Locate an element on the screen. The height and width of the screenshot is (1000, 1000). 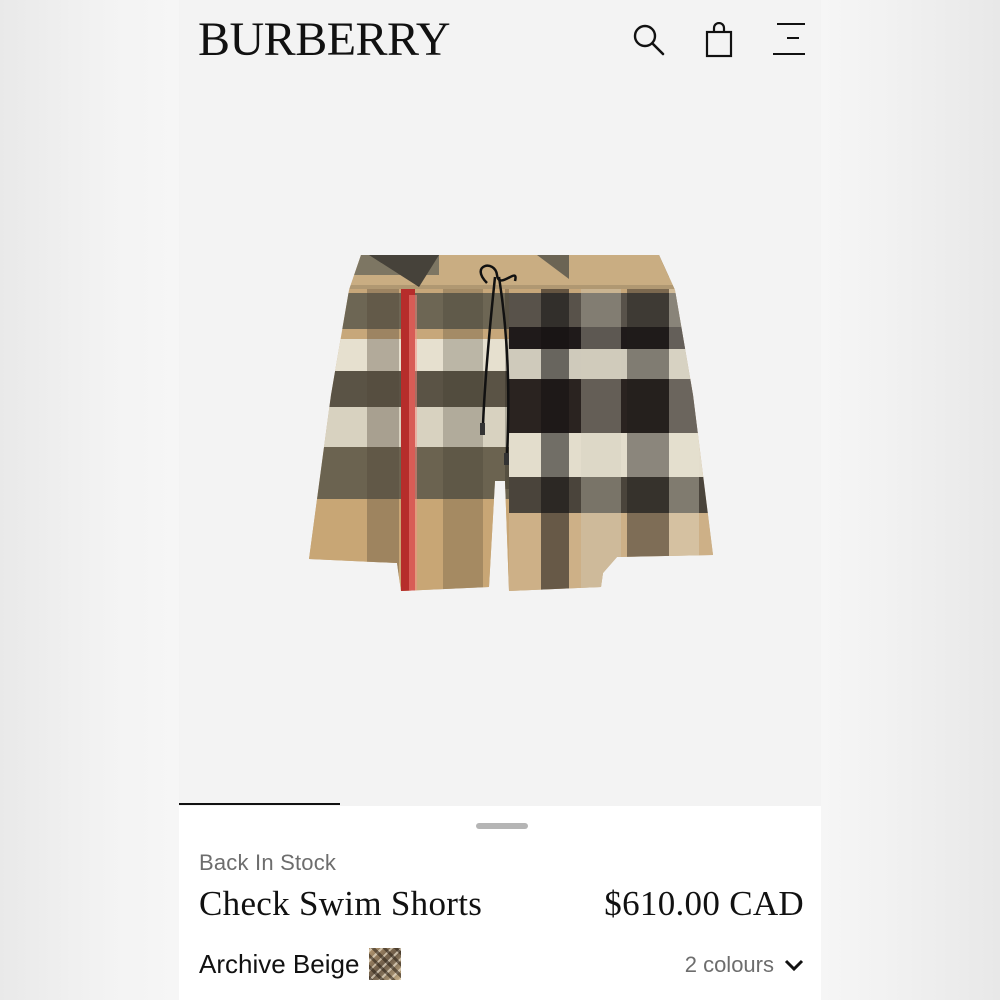
chevron-down-icon is located at coordinates (794, 965).